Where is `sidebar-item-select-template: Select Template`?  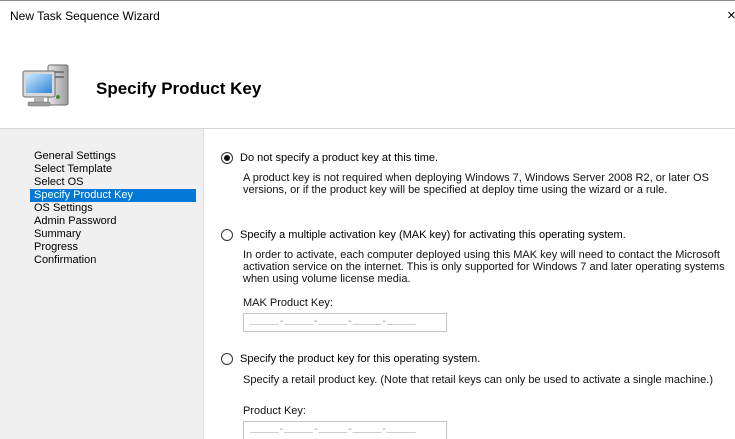 sidebar-item-select-template: Select Template is located at coordinates (113, 169).